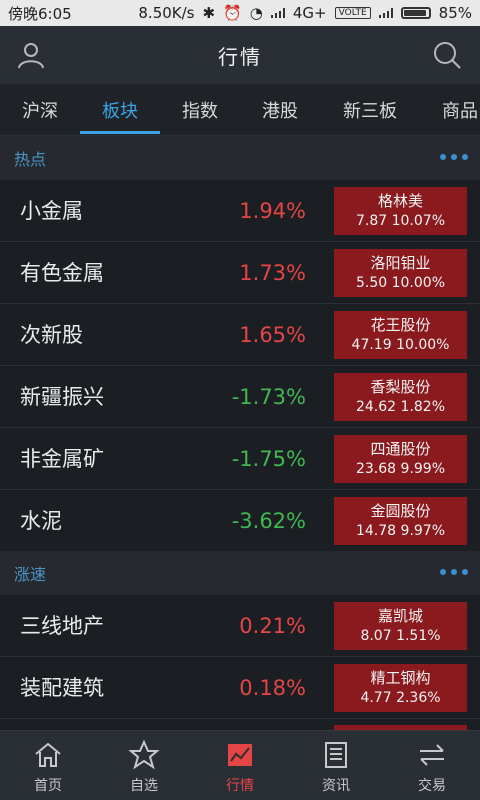 The height and width of the screenshot is (800, 480). I want to click on nav-label: 首页, so click(48, 786).